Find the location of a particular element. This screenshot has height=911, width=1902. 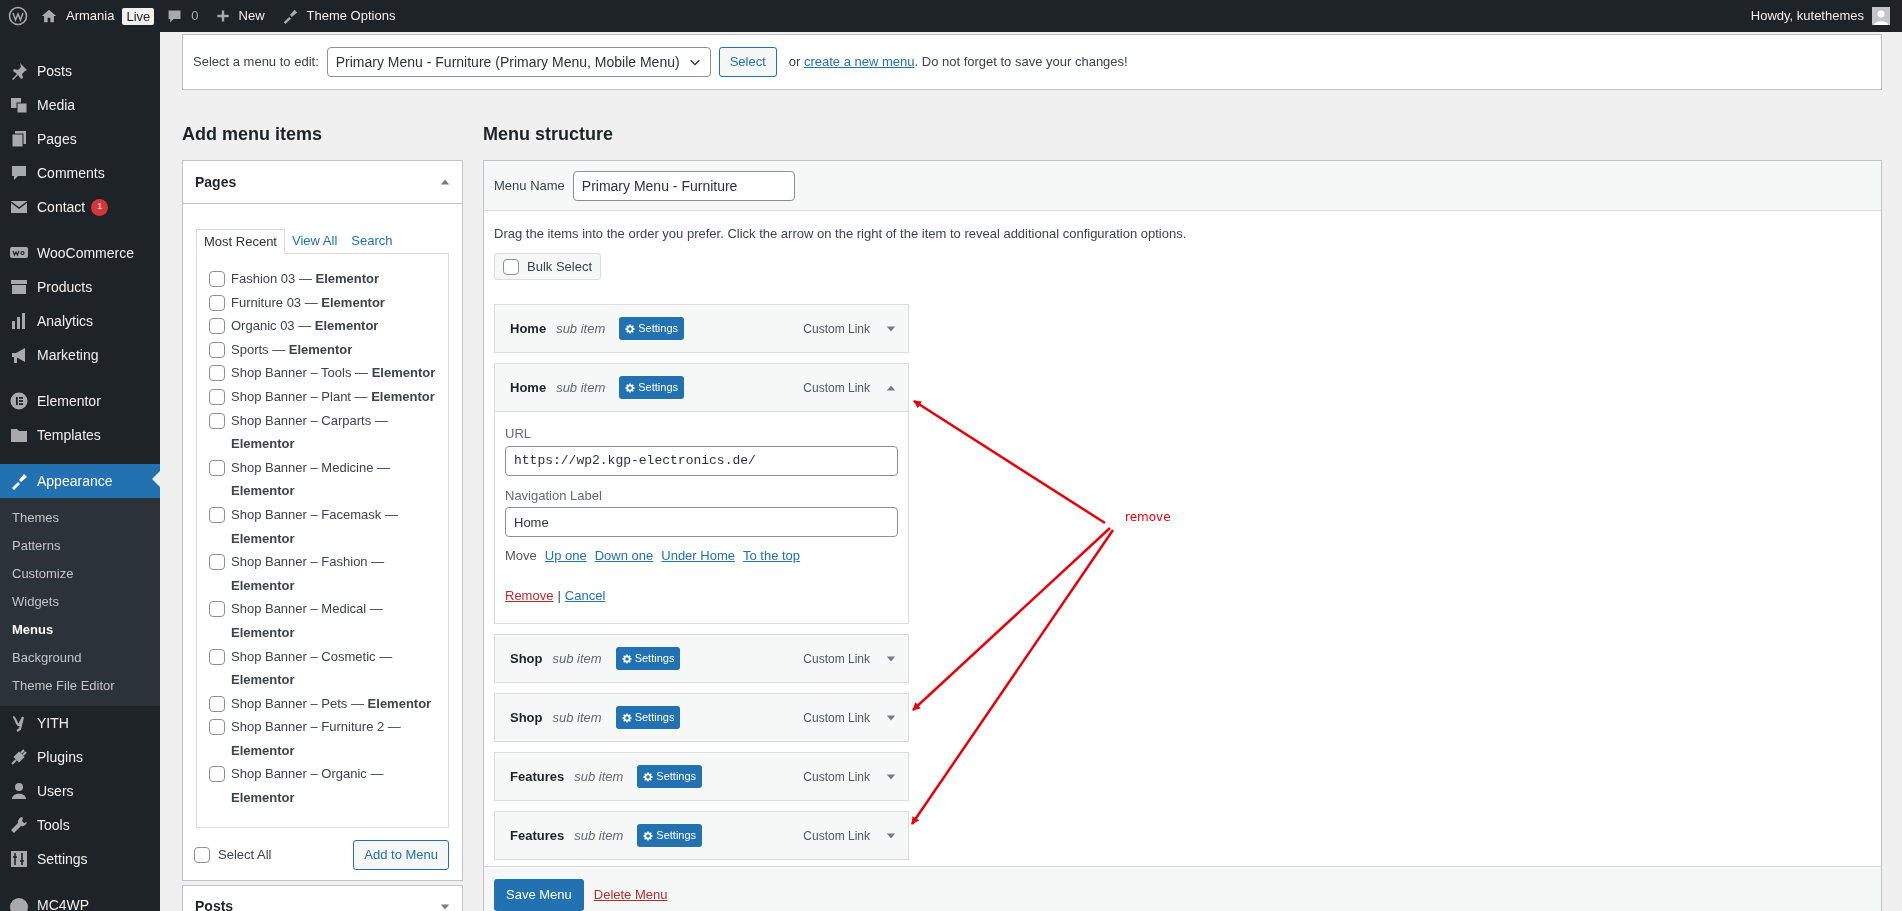

sidebar-item: Marketing is located at coordinates (80, 355).